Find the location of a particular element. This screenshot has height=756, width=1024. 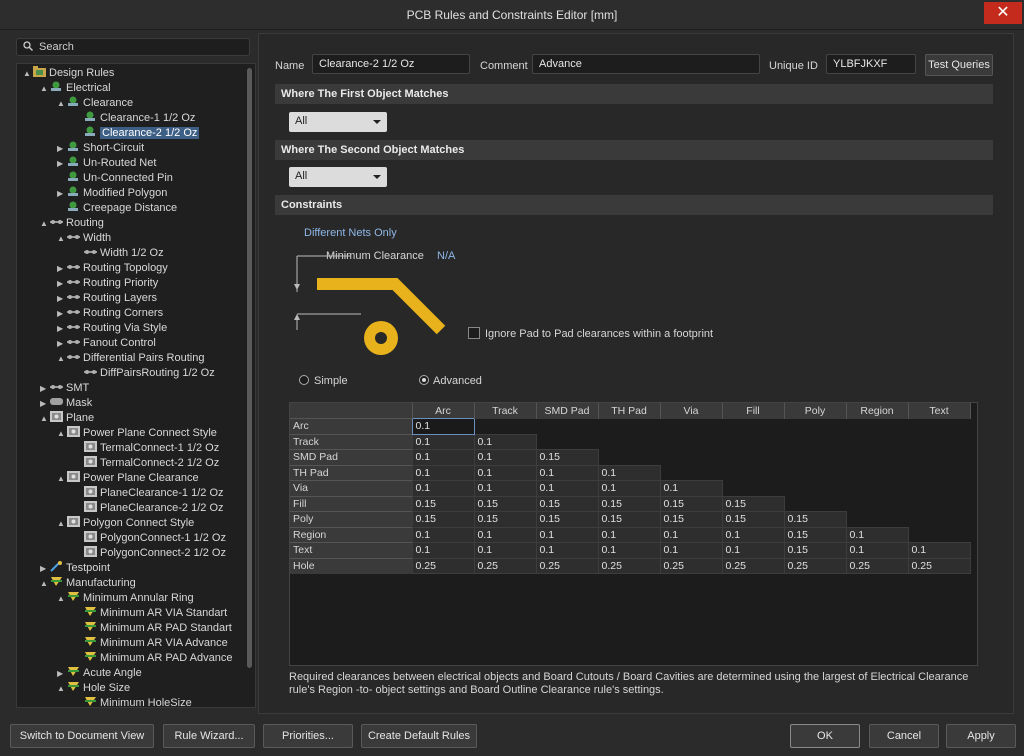

tree-item: ▲ Width is located at coordinates (84, 238).